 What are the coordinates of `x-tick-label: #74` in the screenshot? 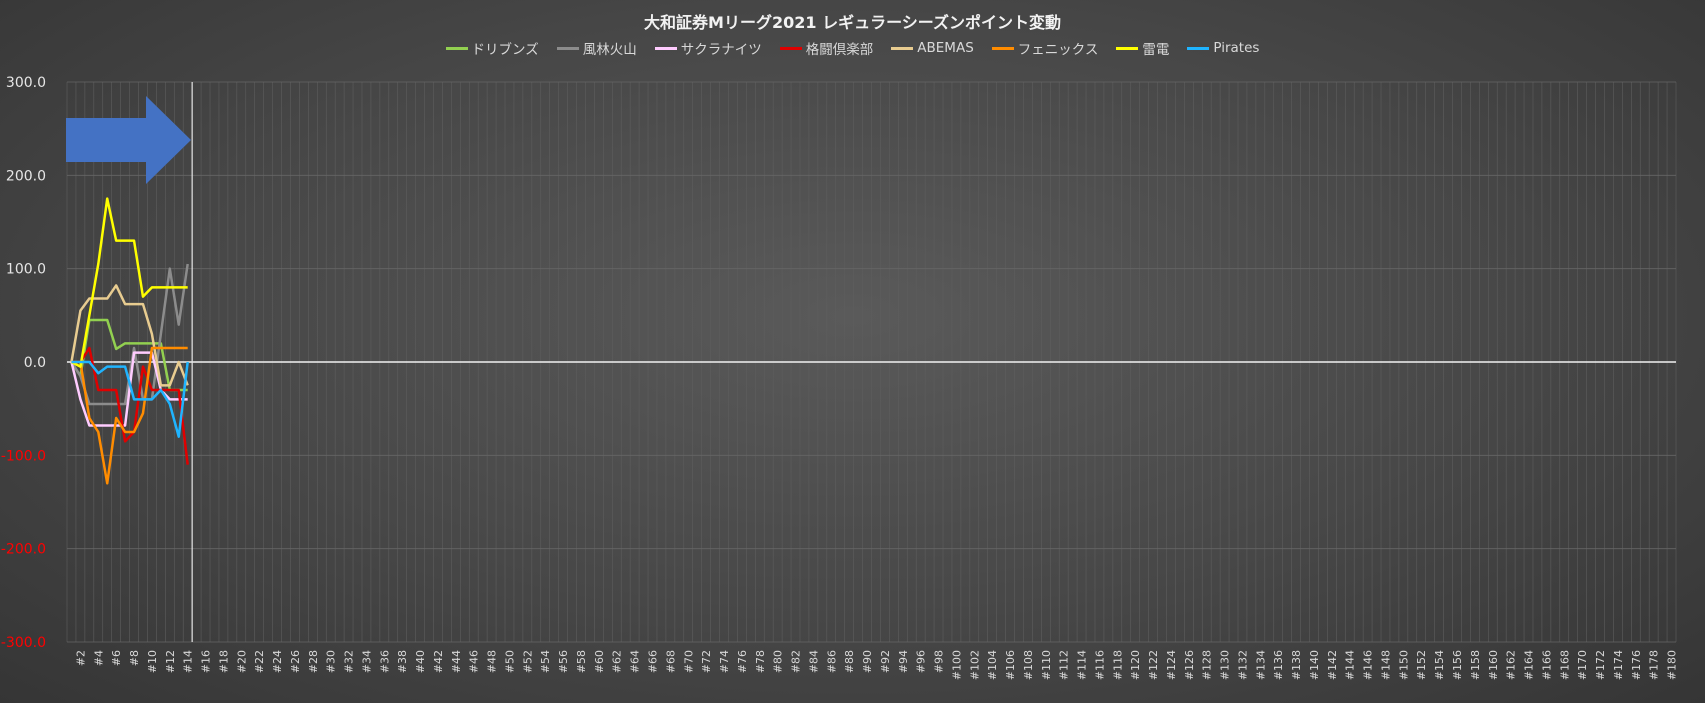 It's located at (724, 661).